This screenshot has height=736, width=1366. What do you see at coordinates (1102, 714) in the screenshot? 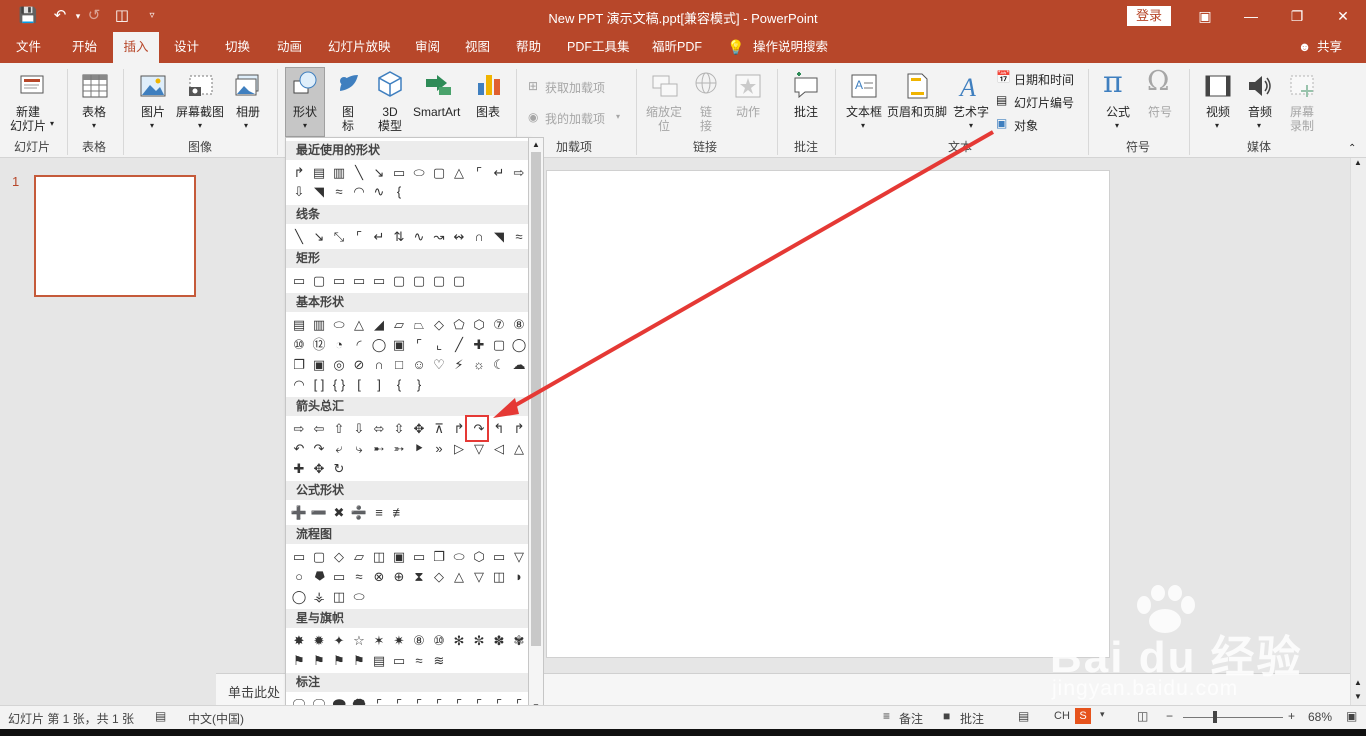
I see `ime-dropdown-icon: ▾` at bounding box center [1102, 714].